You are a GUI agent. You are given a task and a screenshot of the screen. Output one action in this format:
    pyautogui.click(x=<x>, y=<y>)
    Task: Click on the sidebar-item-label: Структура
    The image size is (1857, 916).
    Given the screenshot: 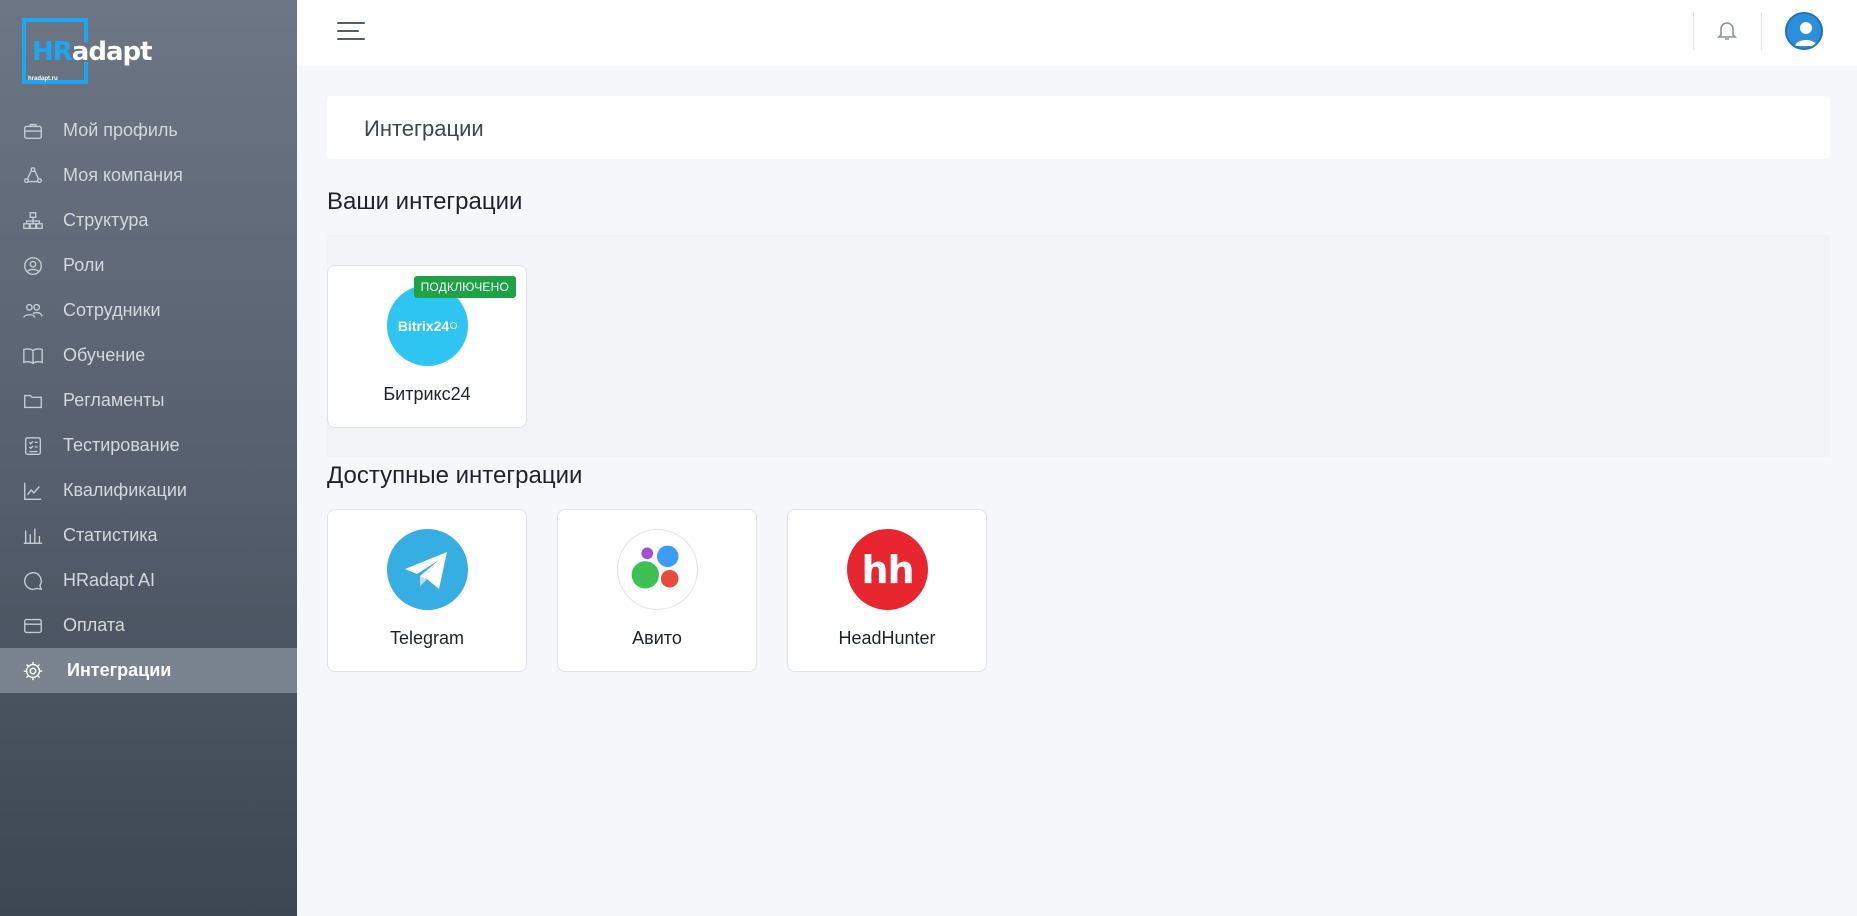 What is the action you would take?
    pyautogui.click(x=106, y=220)
    